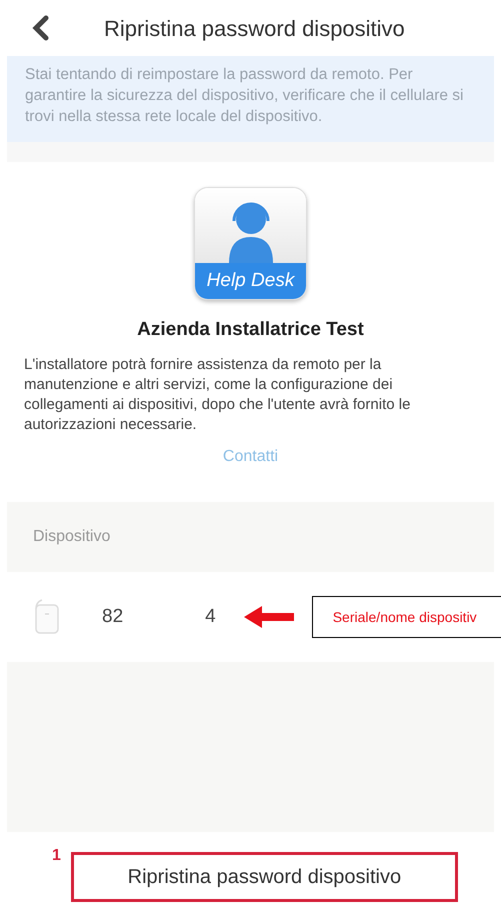  What do you see at coordinates (264, 877) in the screenshot?
I see `reset-password-button: Ripristina password dispositivo` at bounding box center [264, 877].